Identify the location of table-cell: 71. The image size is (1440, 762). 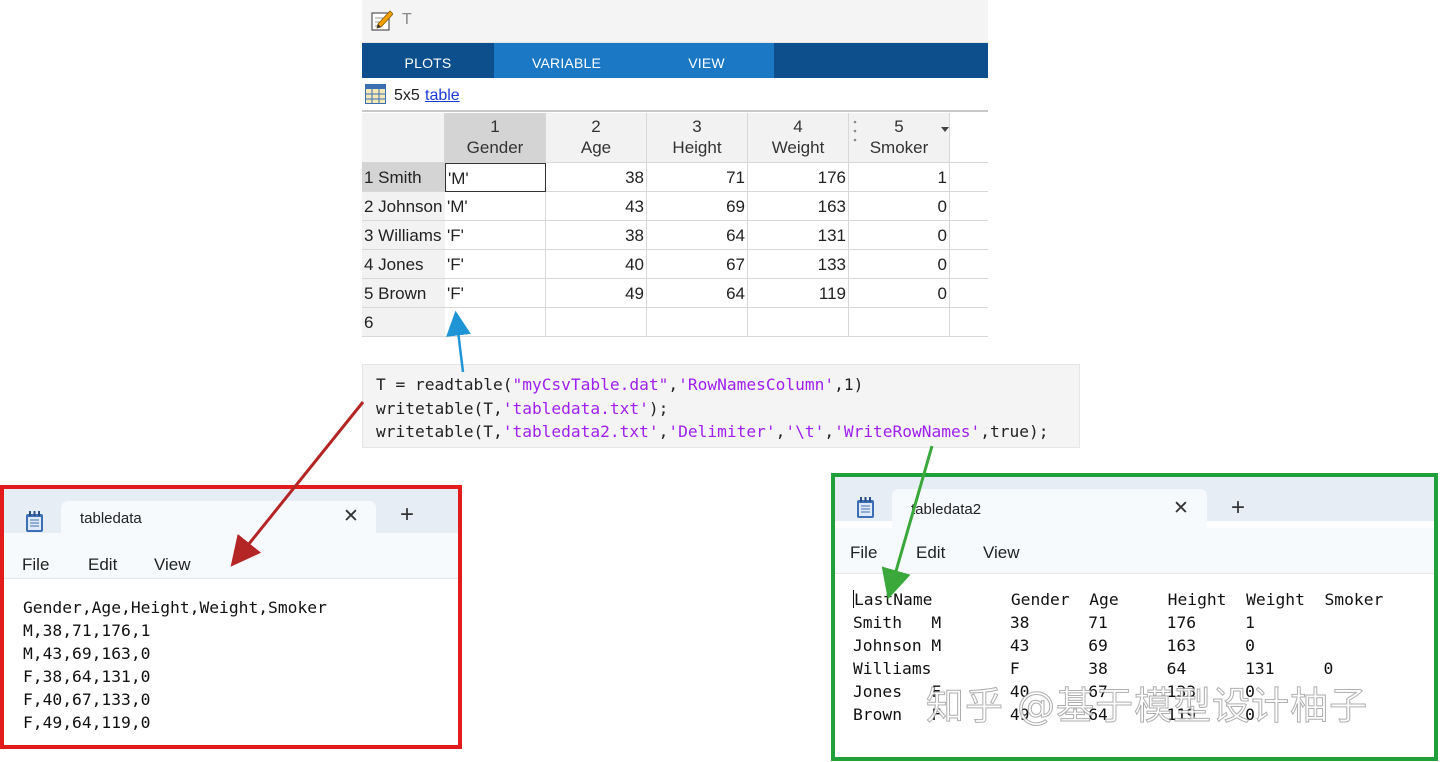
(697, 177).